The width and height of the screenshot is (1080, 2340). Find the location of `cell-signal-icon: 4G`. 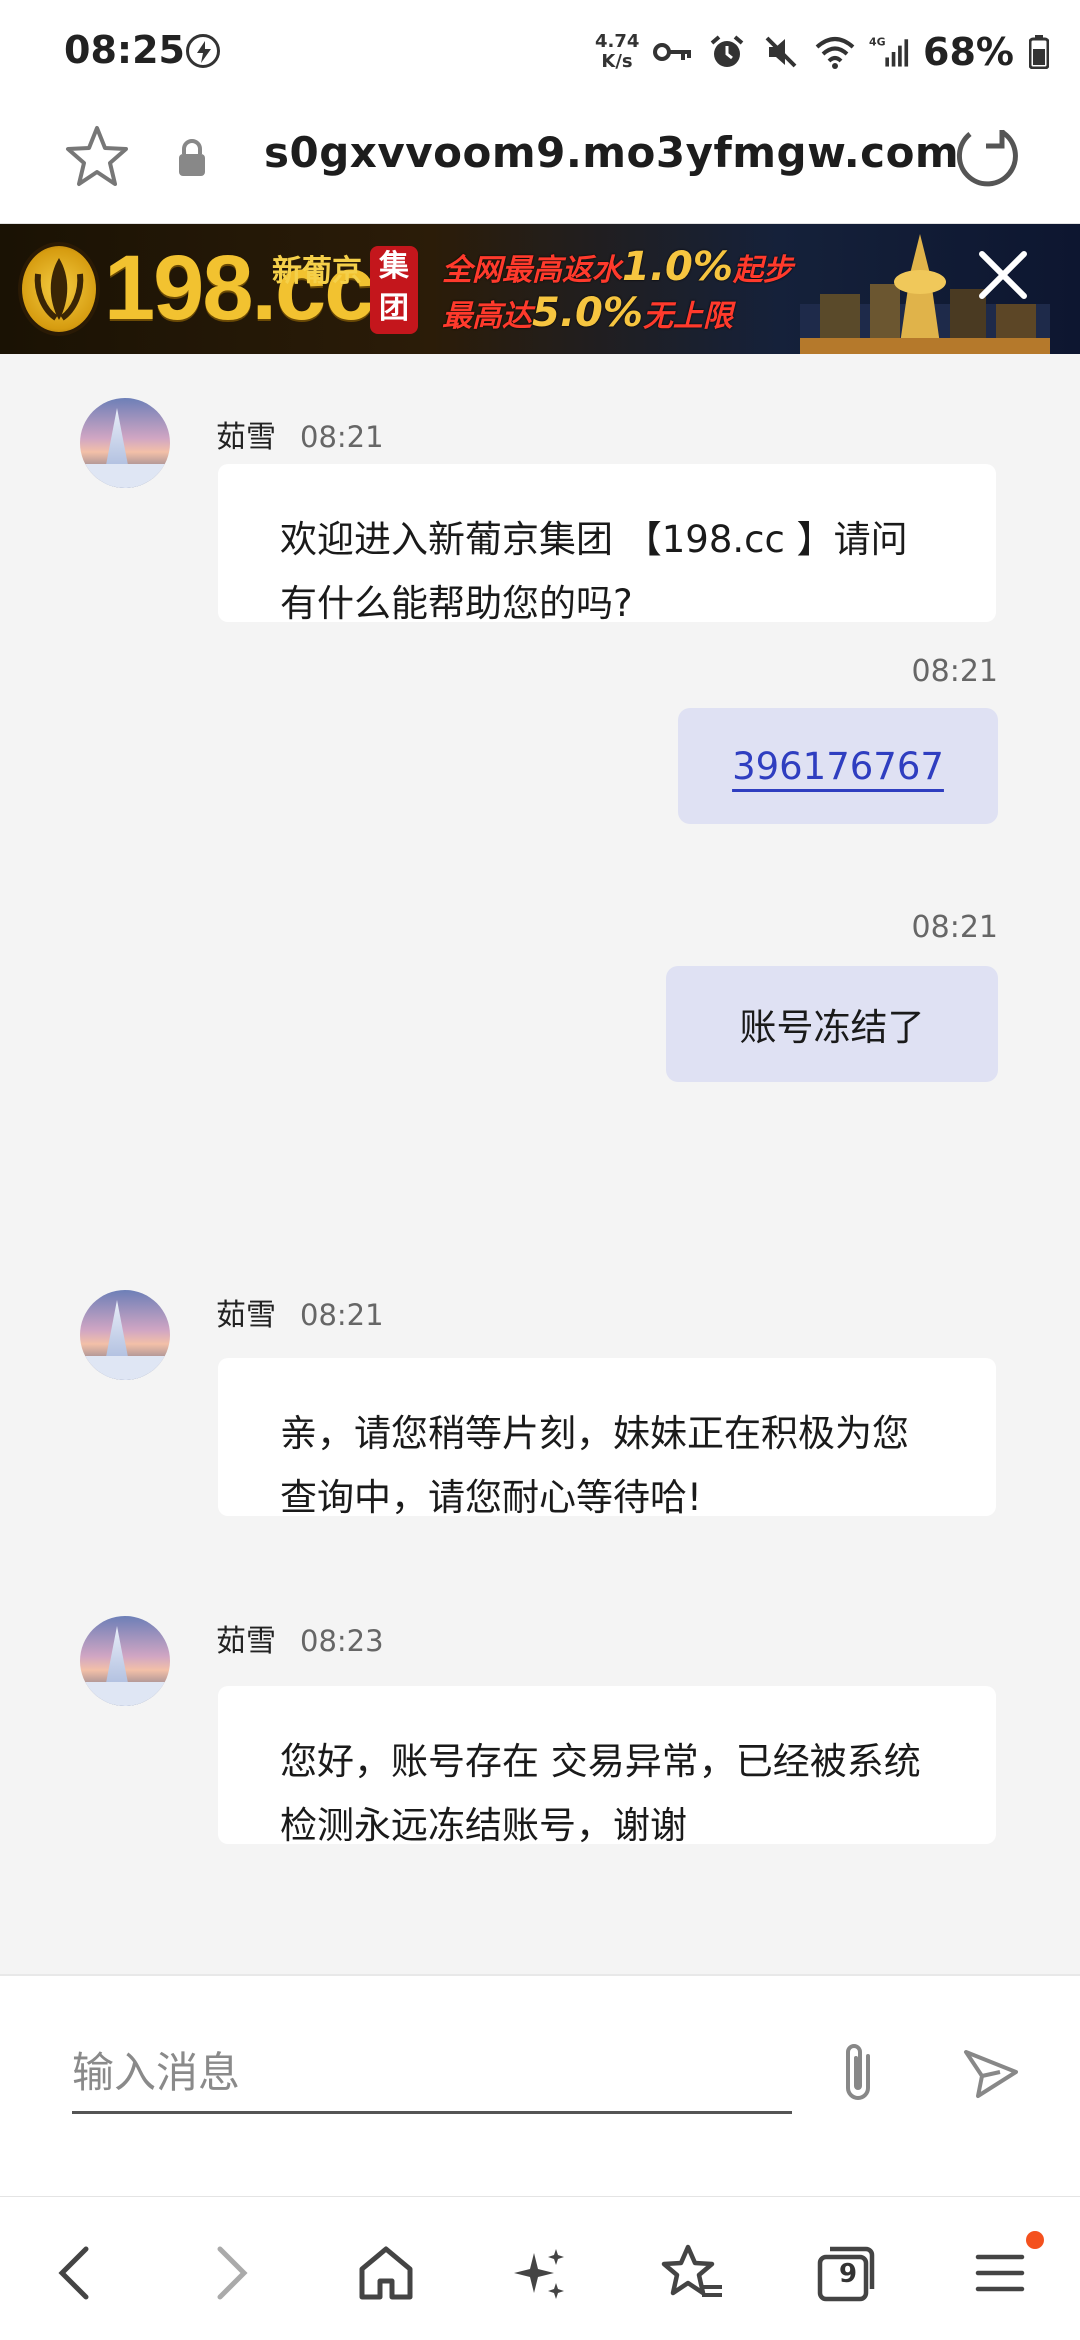

cell-signal-icon: 4G is located at coordinates (889, 52).